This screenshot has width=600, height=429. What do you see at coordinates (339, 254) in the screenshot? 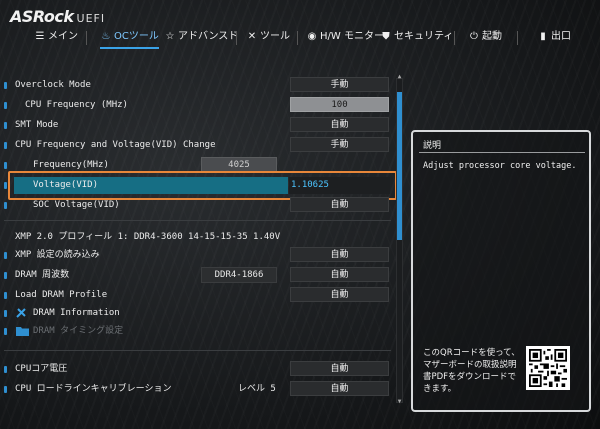
I see `xmp-load-value: 自動` at bounding box center [339, 254].